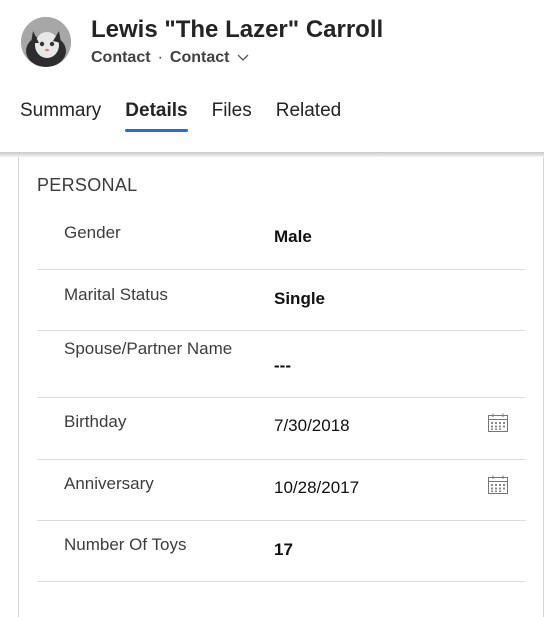  Describe the element at coordinates (156, 116) in the screenshot. I see `tab-details: Details` at that location.